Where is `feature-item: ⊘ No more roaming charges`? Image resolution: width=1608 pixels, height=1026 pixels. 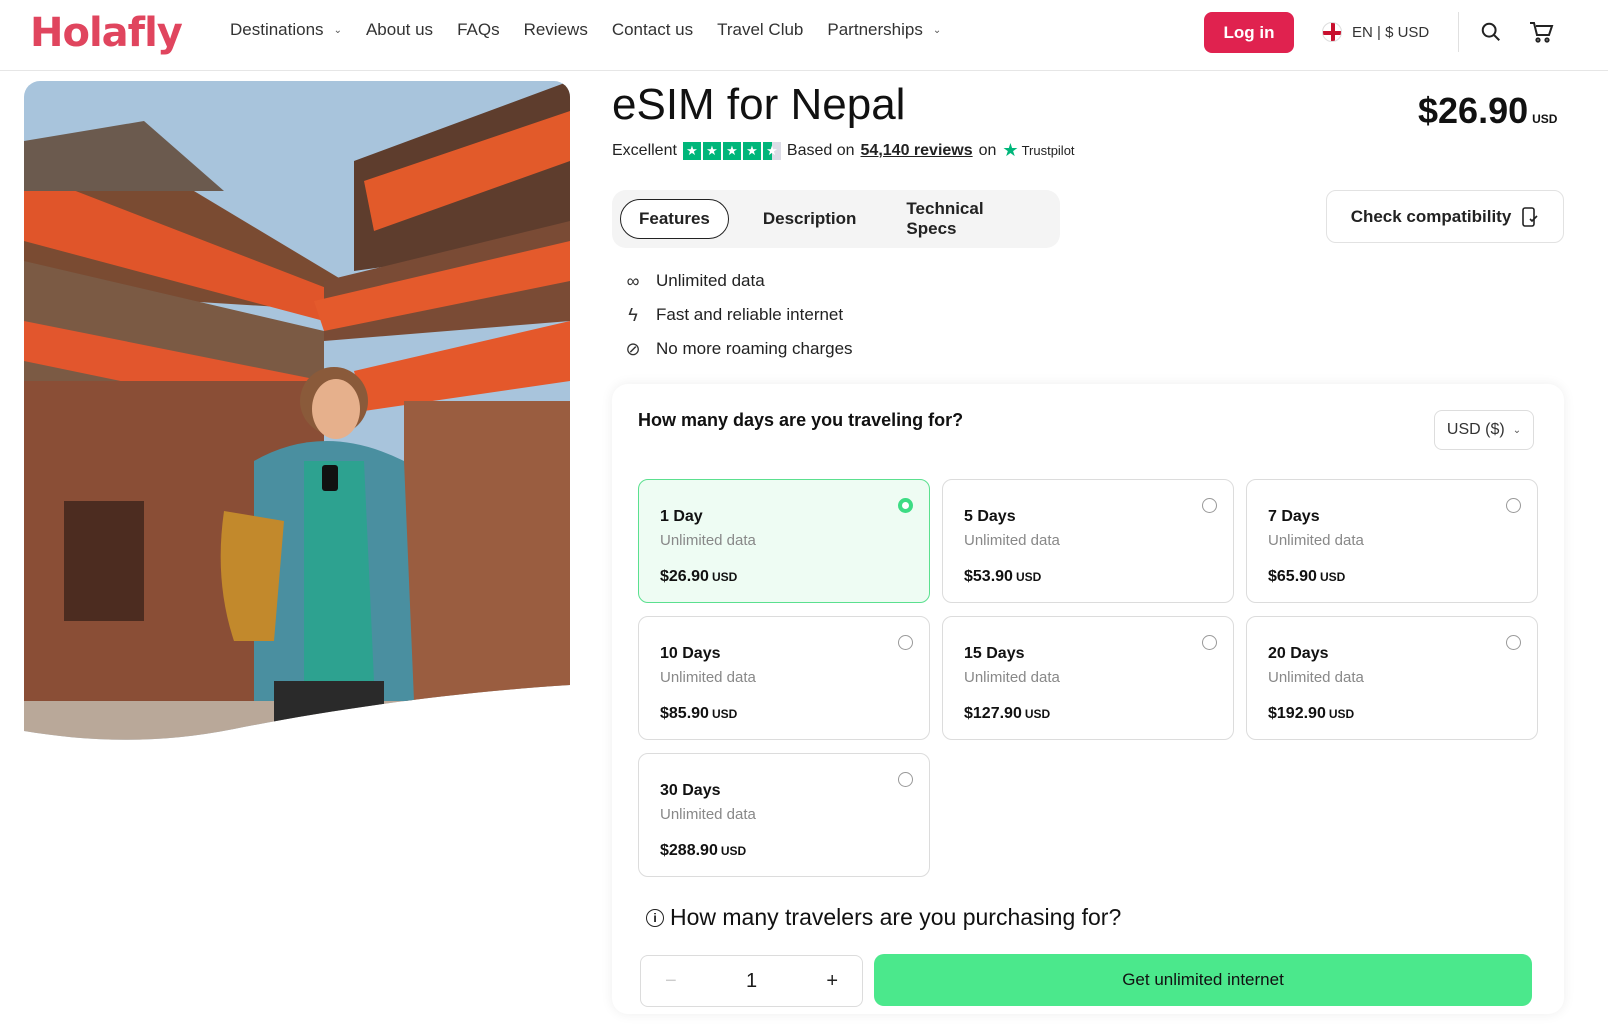 feature-item: ⊘ No more roaming charges is located at coordinates (736, 349).